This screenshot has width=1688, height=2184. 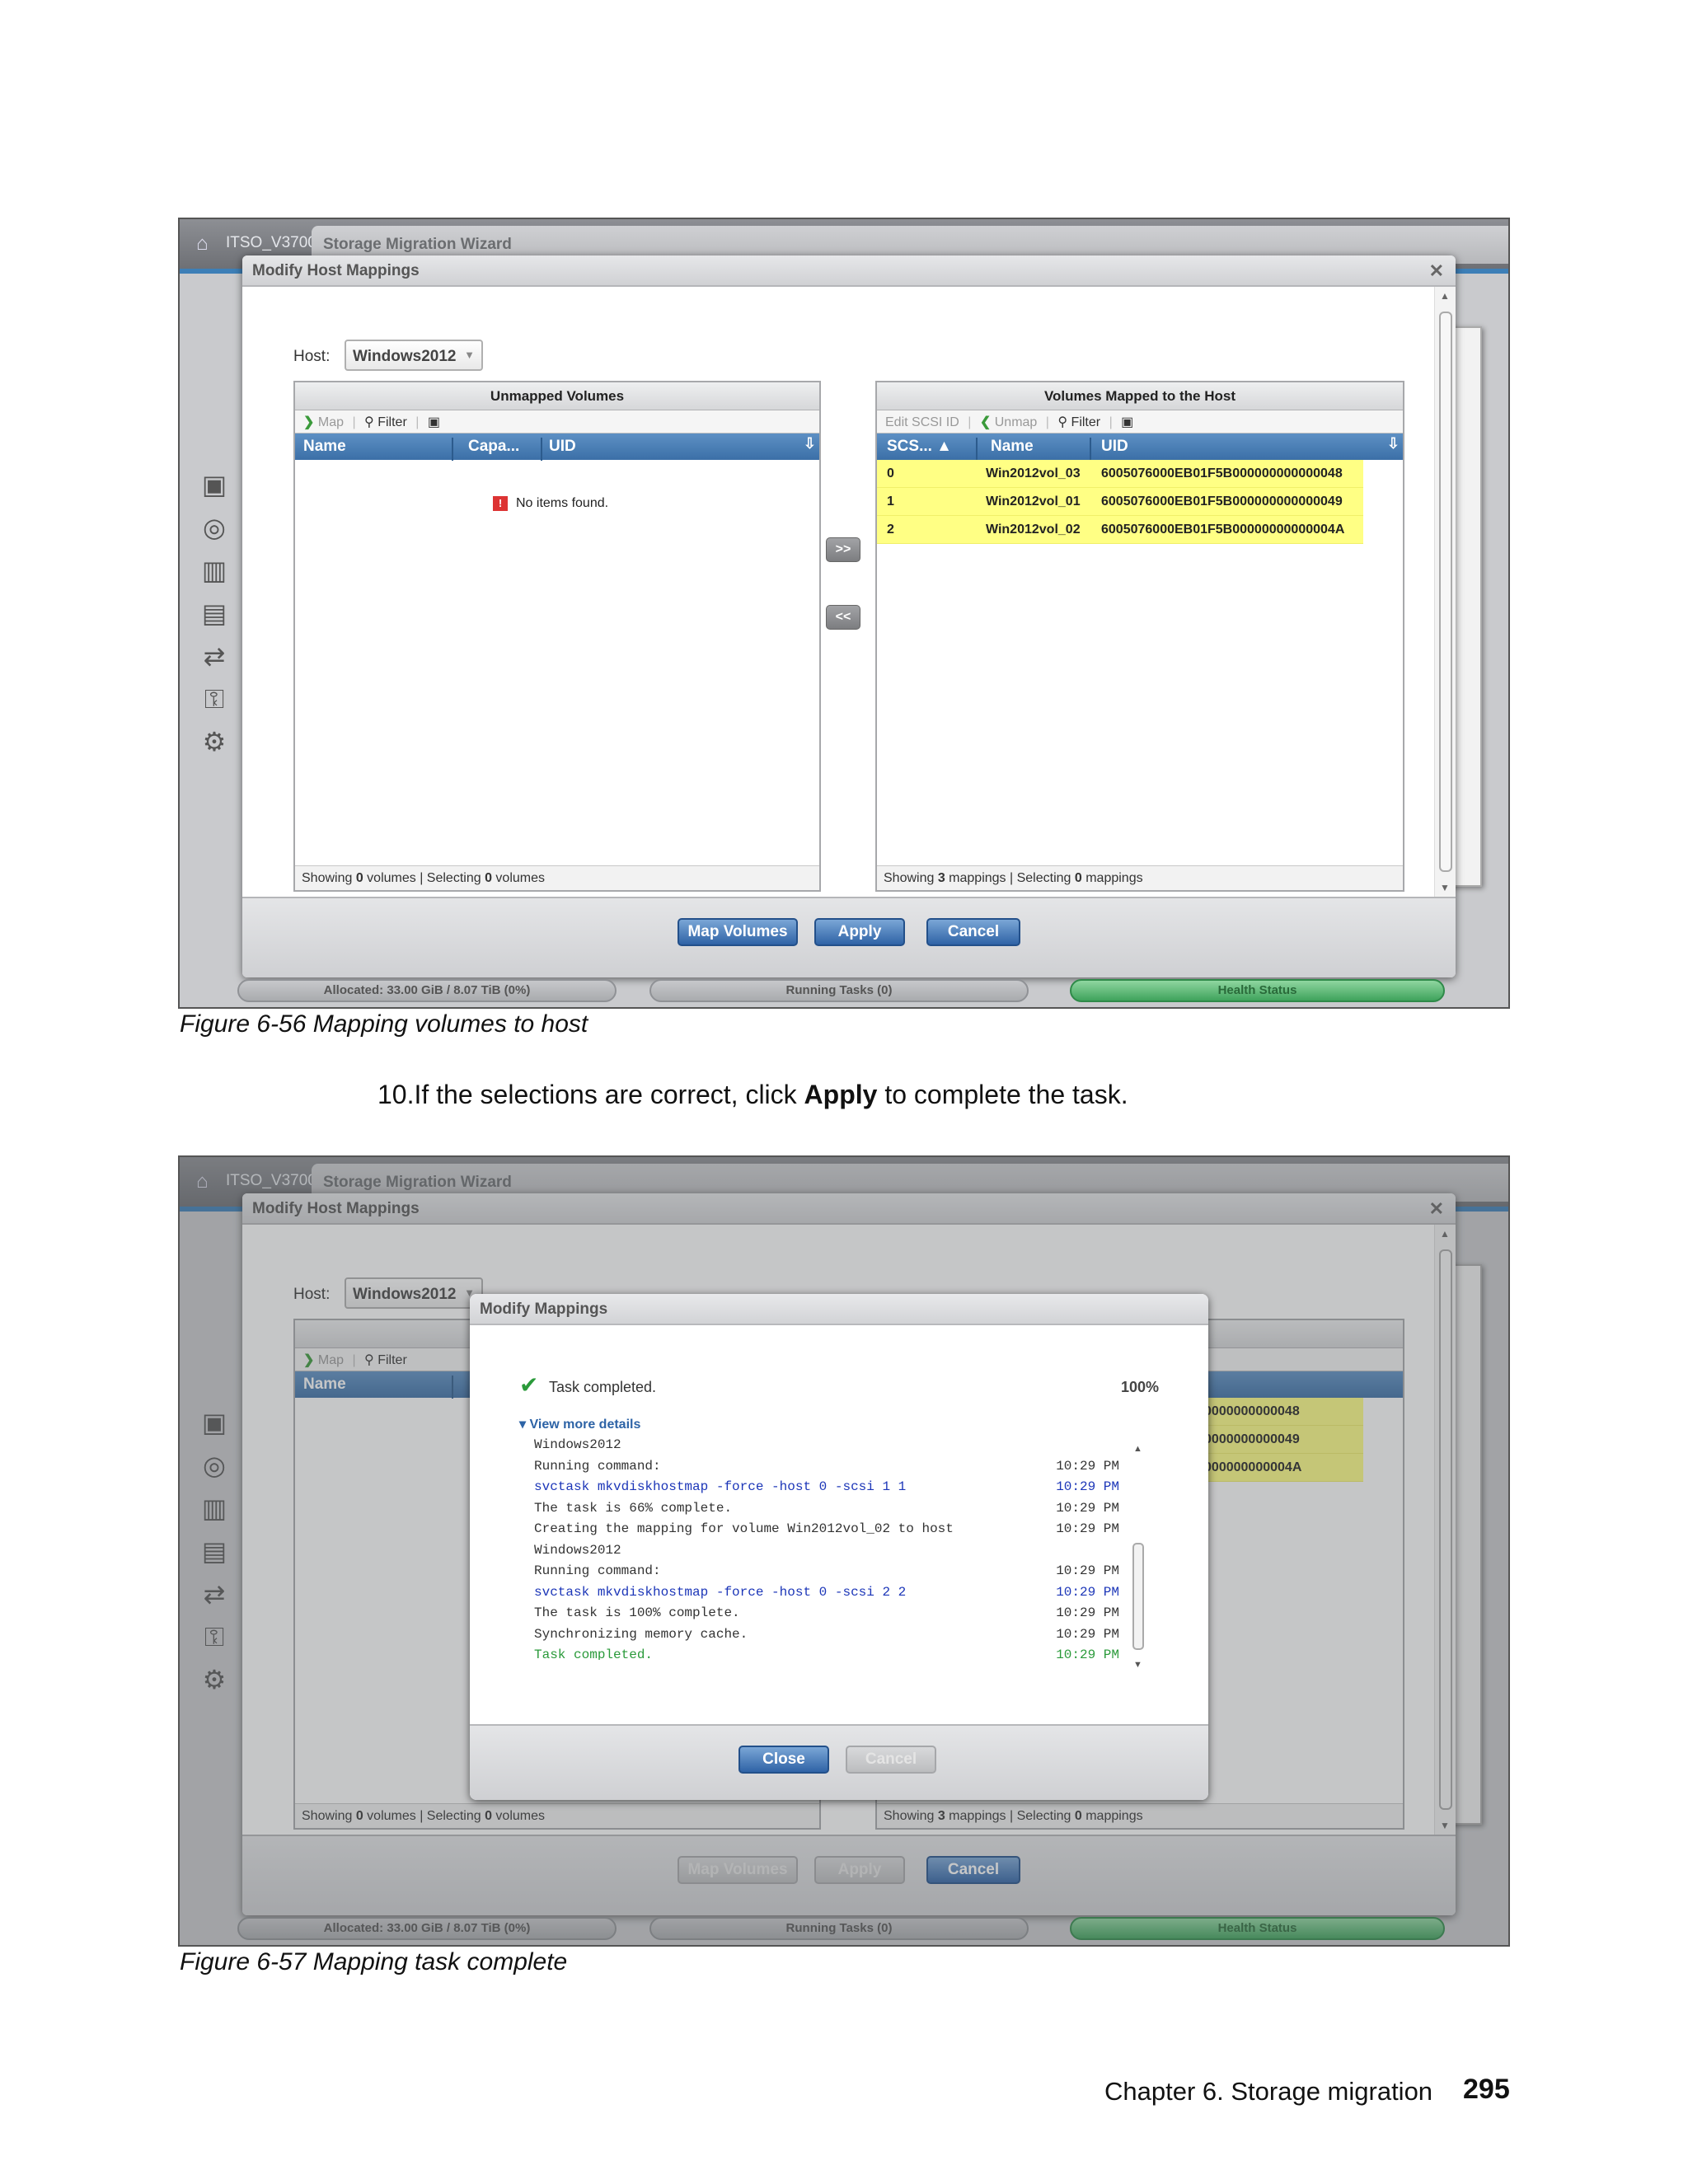 What do you see at coordinates (374, 1961) in the screenshot?
I see `figure-caption-2: Figure 6-57 Mapping task complete` at bounding box center [374, 1961].